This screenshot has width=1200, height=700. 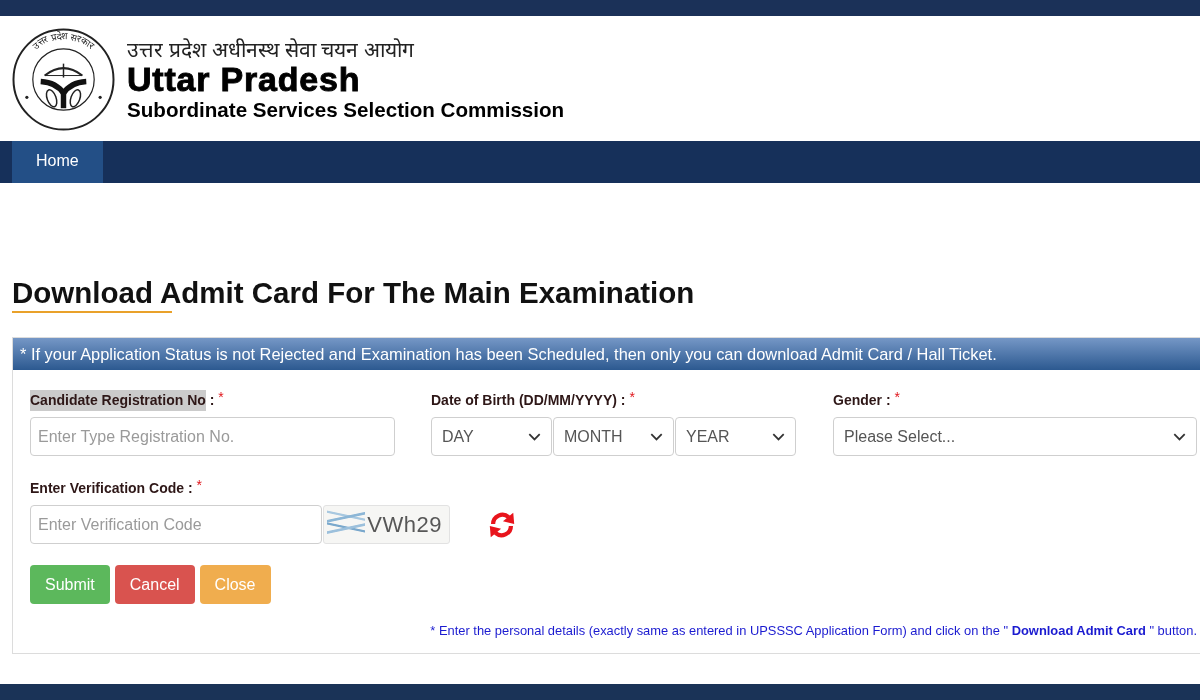 I want to click on input-field: Enter Verification Code, so click(x=176, y=524).